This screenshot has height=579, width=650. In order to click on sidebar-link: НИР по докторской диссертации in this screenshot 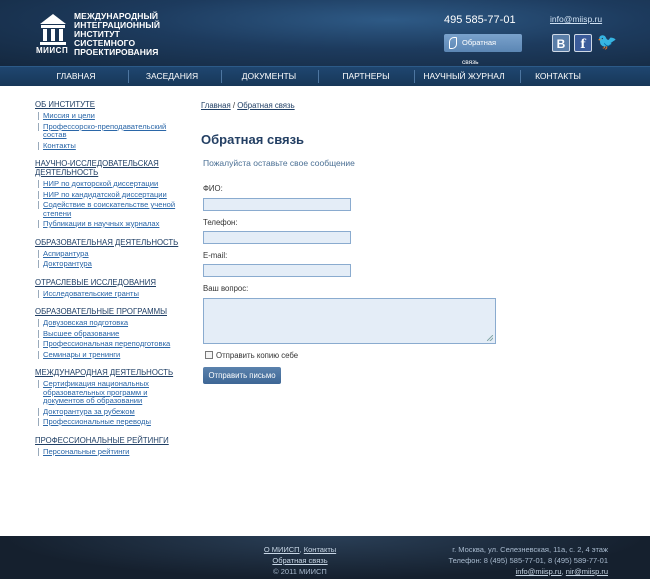, I will do `click(110, 184)`.